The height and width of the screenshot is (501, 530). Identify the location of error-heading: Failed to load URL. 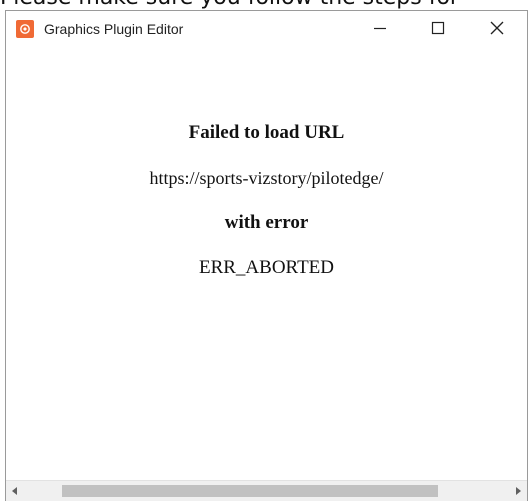
(266, 132).